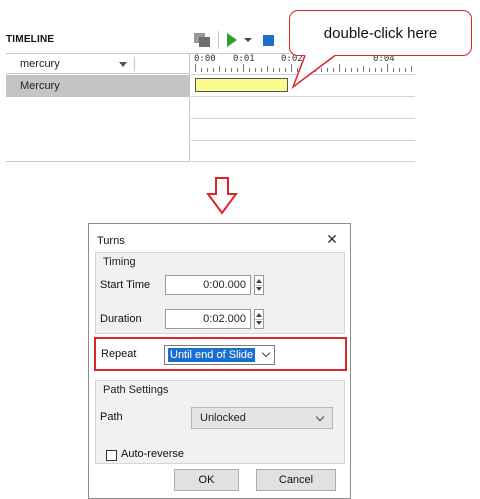 This screenshot has height=499, width=480. I want to click on timeline-tracks: 0:00 0:01 0:02 0:04, so click(303, 108).